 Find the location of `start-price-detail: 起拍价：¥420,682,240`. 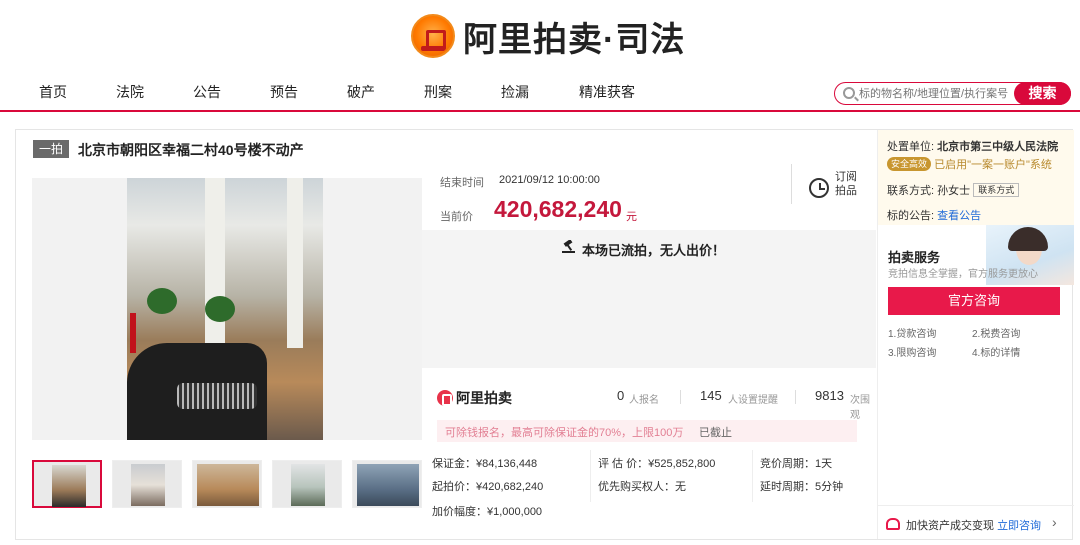

start-price-detail: 起拍价：¥420,682,240 is located at coordinates (488, 487).